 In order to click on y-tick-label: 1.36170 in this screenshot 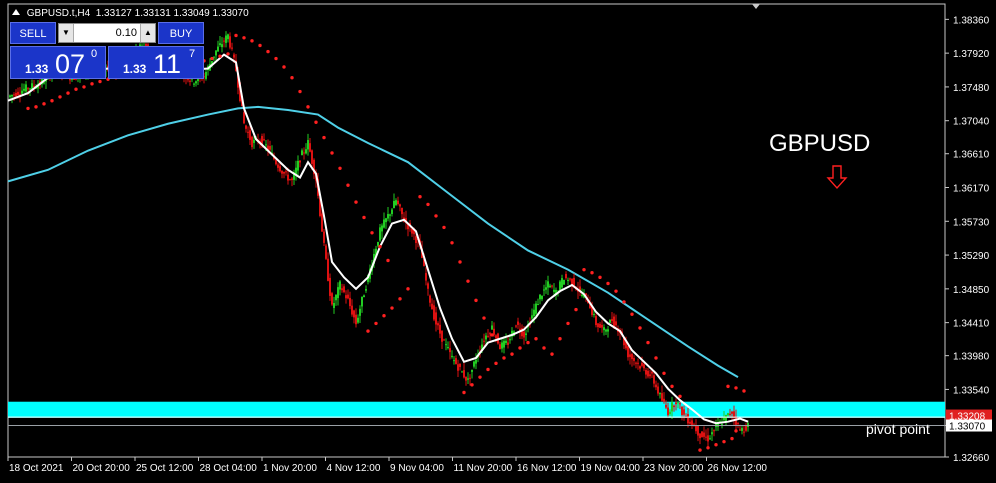, I will do `click(971, 189)`.